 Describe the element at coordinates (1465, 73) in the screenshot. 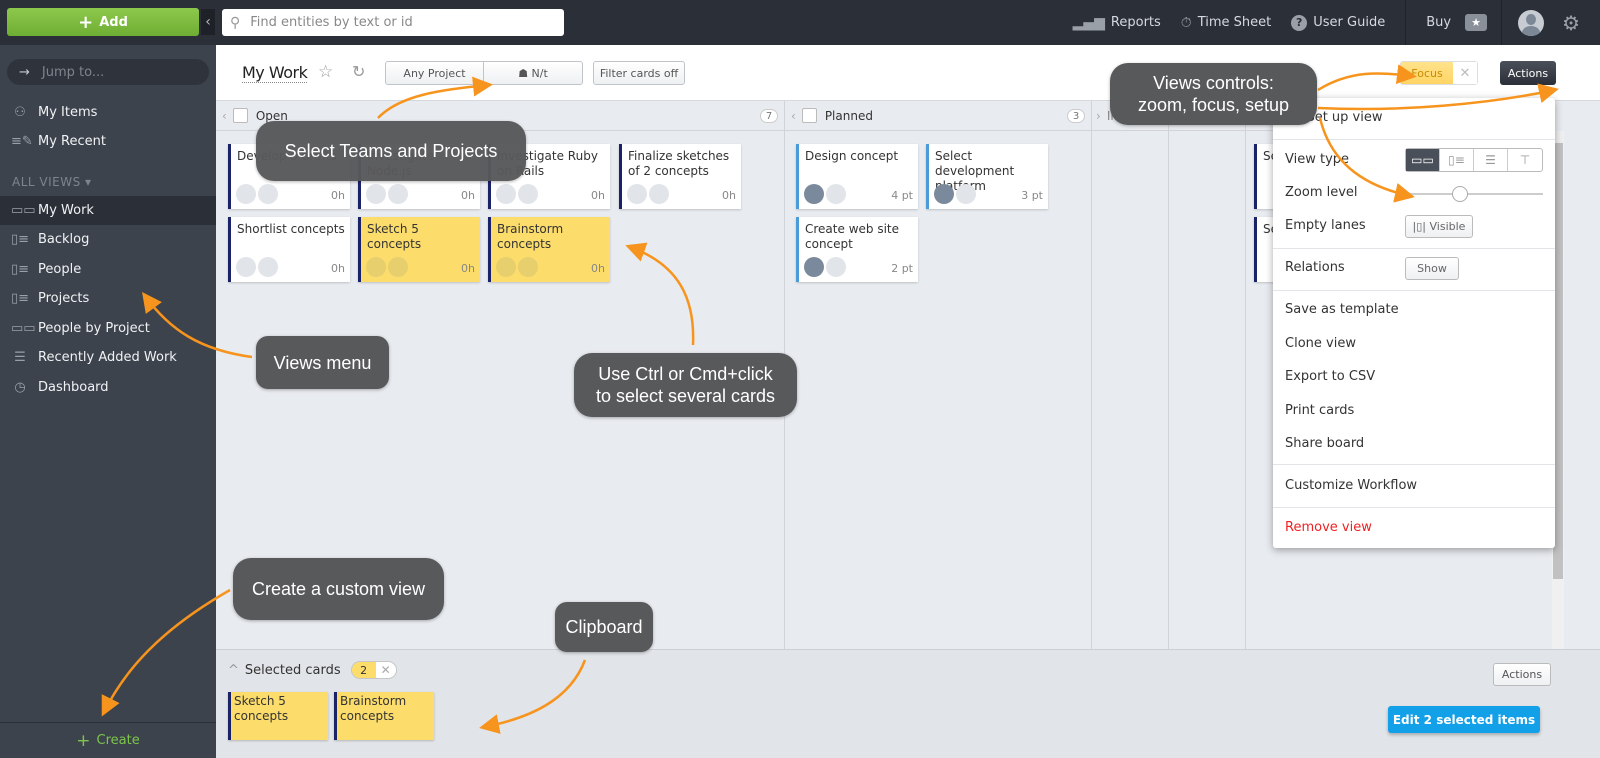

I see `close-icon: ✕` at that location.